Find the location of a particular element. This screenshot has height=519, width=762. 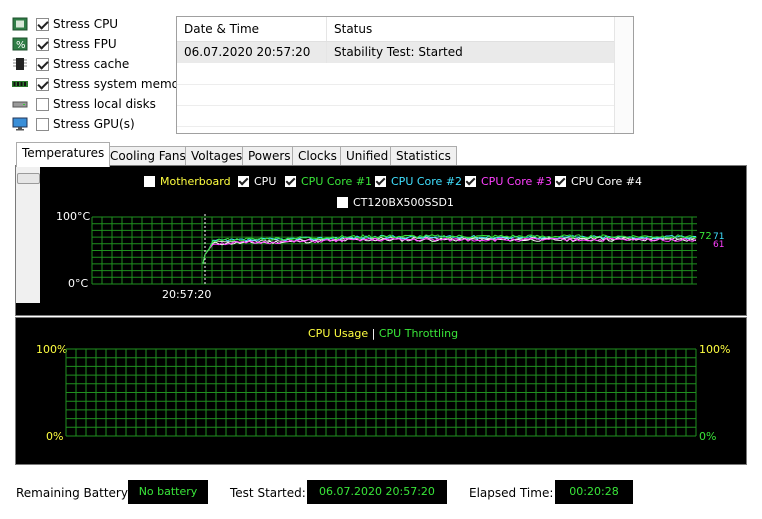

elapsed-time-value: 00:20:28 is located at coordinates (594, 492).